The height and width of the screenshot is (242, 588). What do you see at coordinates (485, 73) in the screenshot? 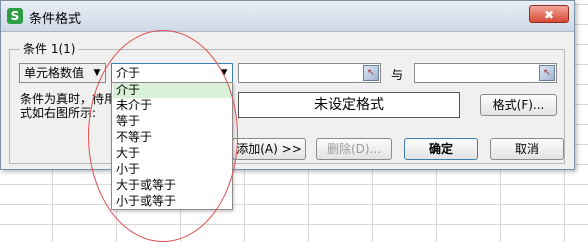
I see `value2-input: ↖` at bounding box center [485, 73].